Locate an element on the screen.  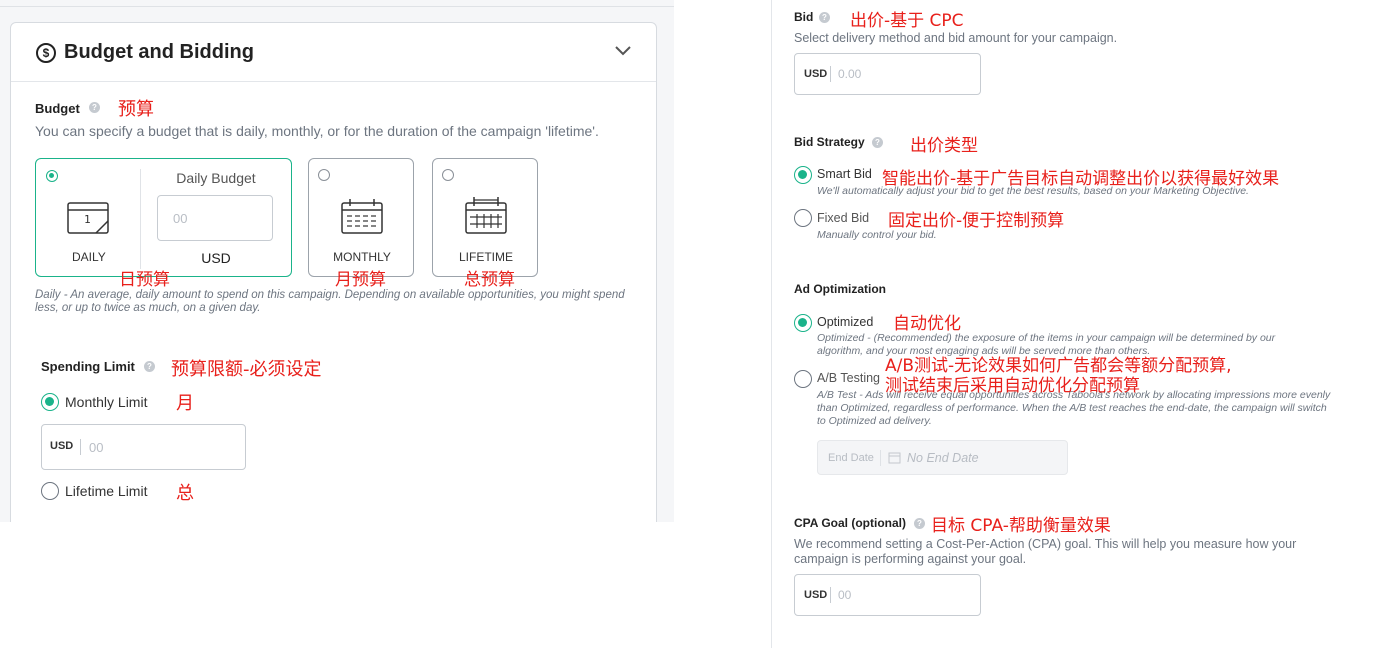
end-date-field: End Date No End Date is located at coordinates (942, 457).